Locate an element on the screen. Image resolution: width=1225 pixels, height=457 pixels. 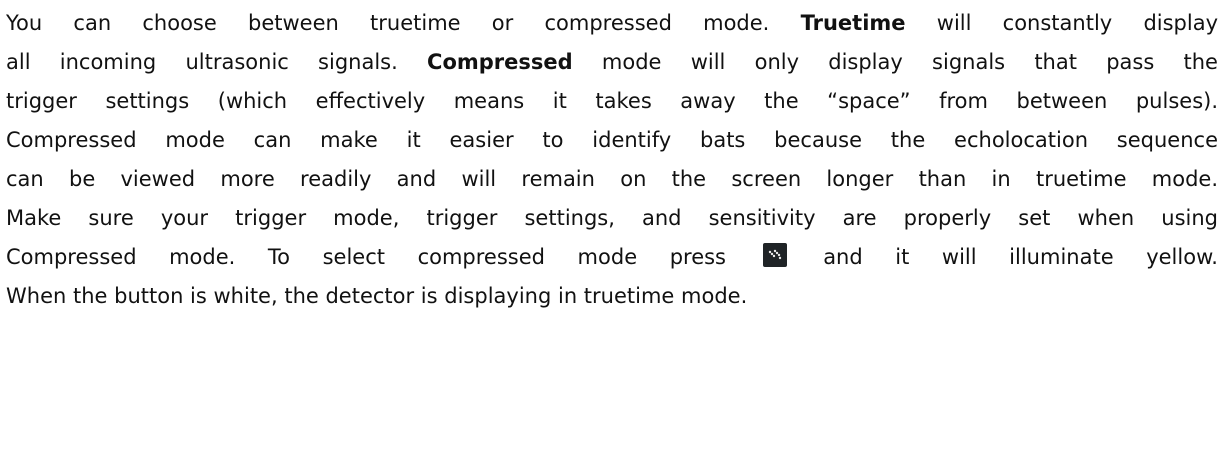
line2-pre: all incoming ultrasonic signals. is located at coordinates (202, 62).